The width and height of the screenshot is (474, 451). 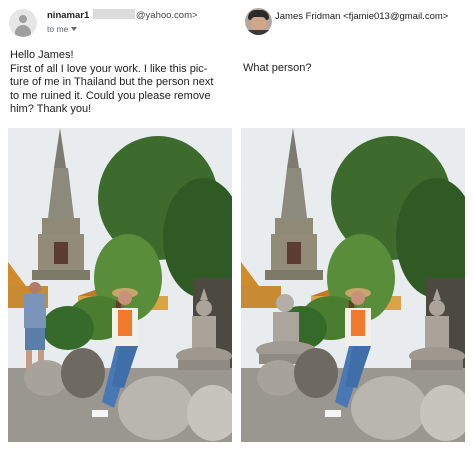 I want to click on sender-email-domain: @yahoo.com>, so click(x=166, y=15).